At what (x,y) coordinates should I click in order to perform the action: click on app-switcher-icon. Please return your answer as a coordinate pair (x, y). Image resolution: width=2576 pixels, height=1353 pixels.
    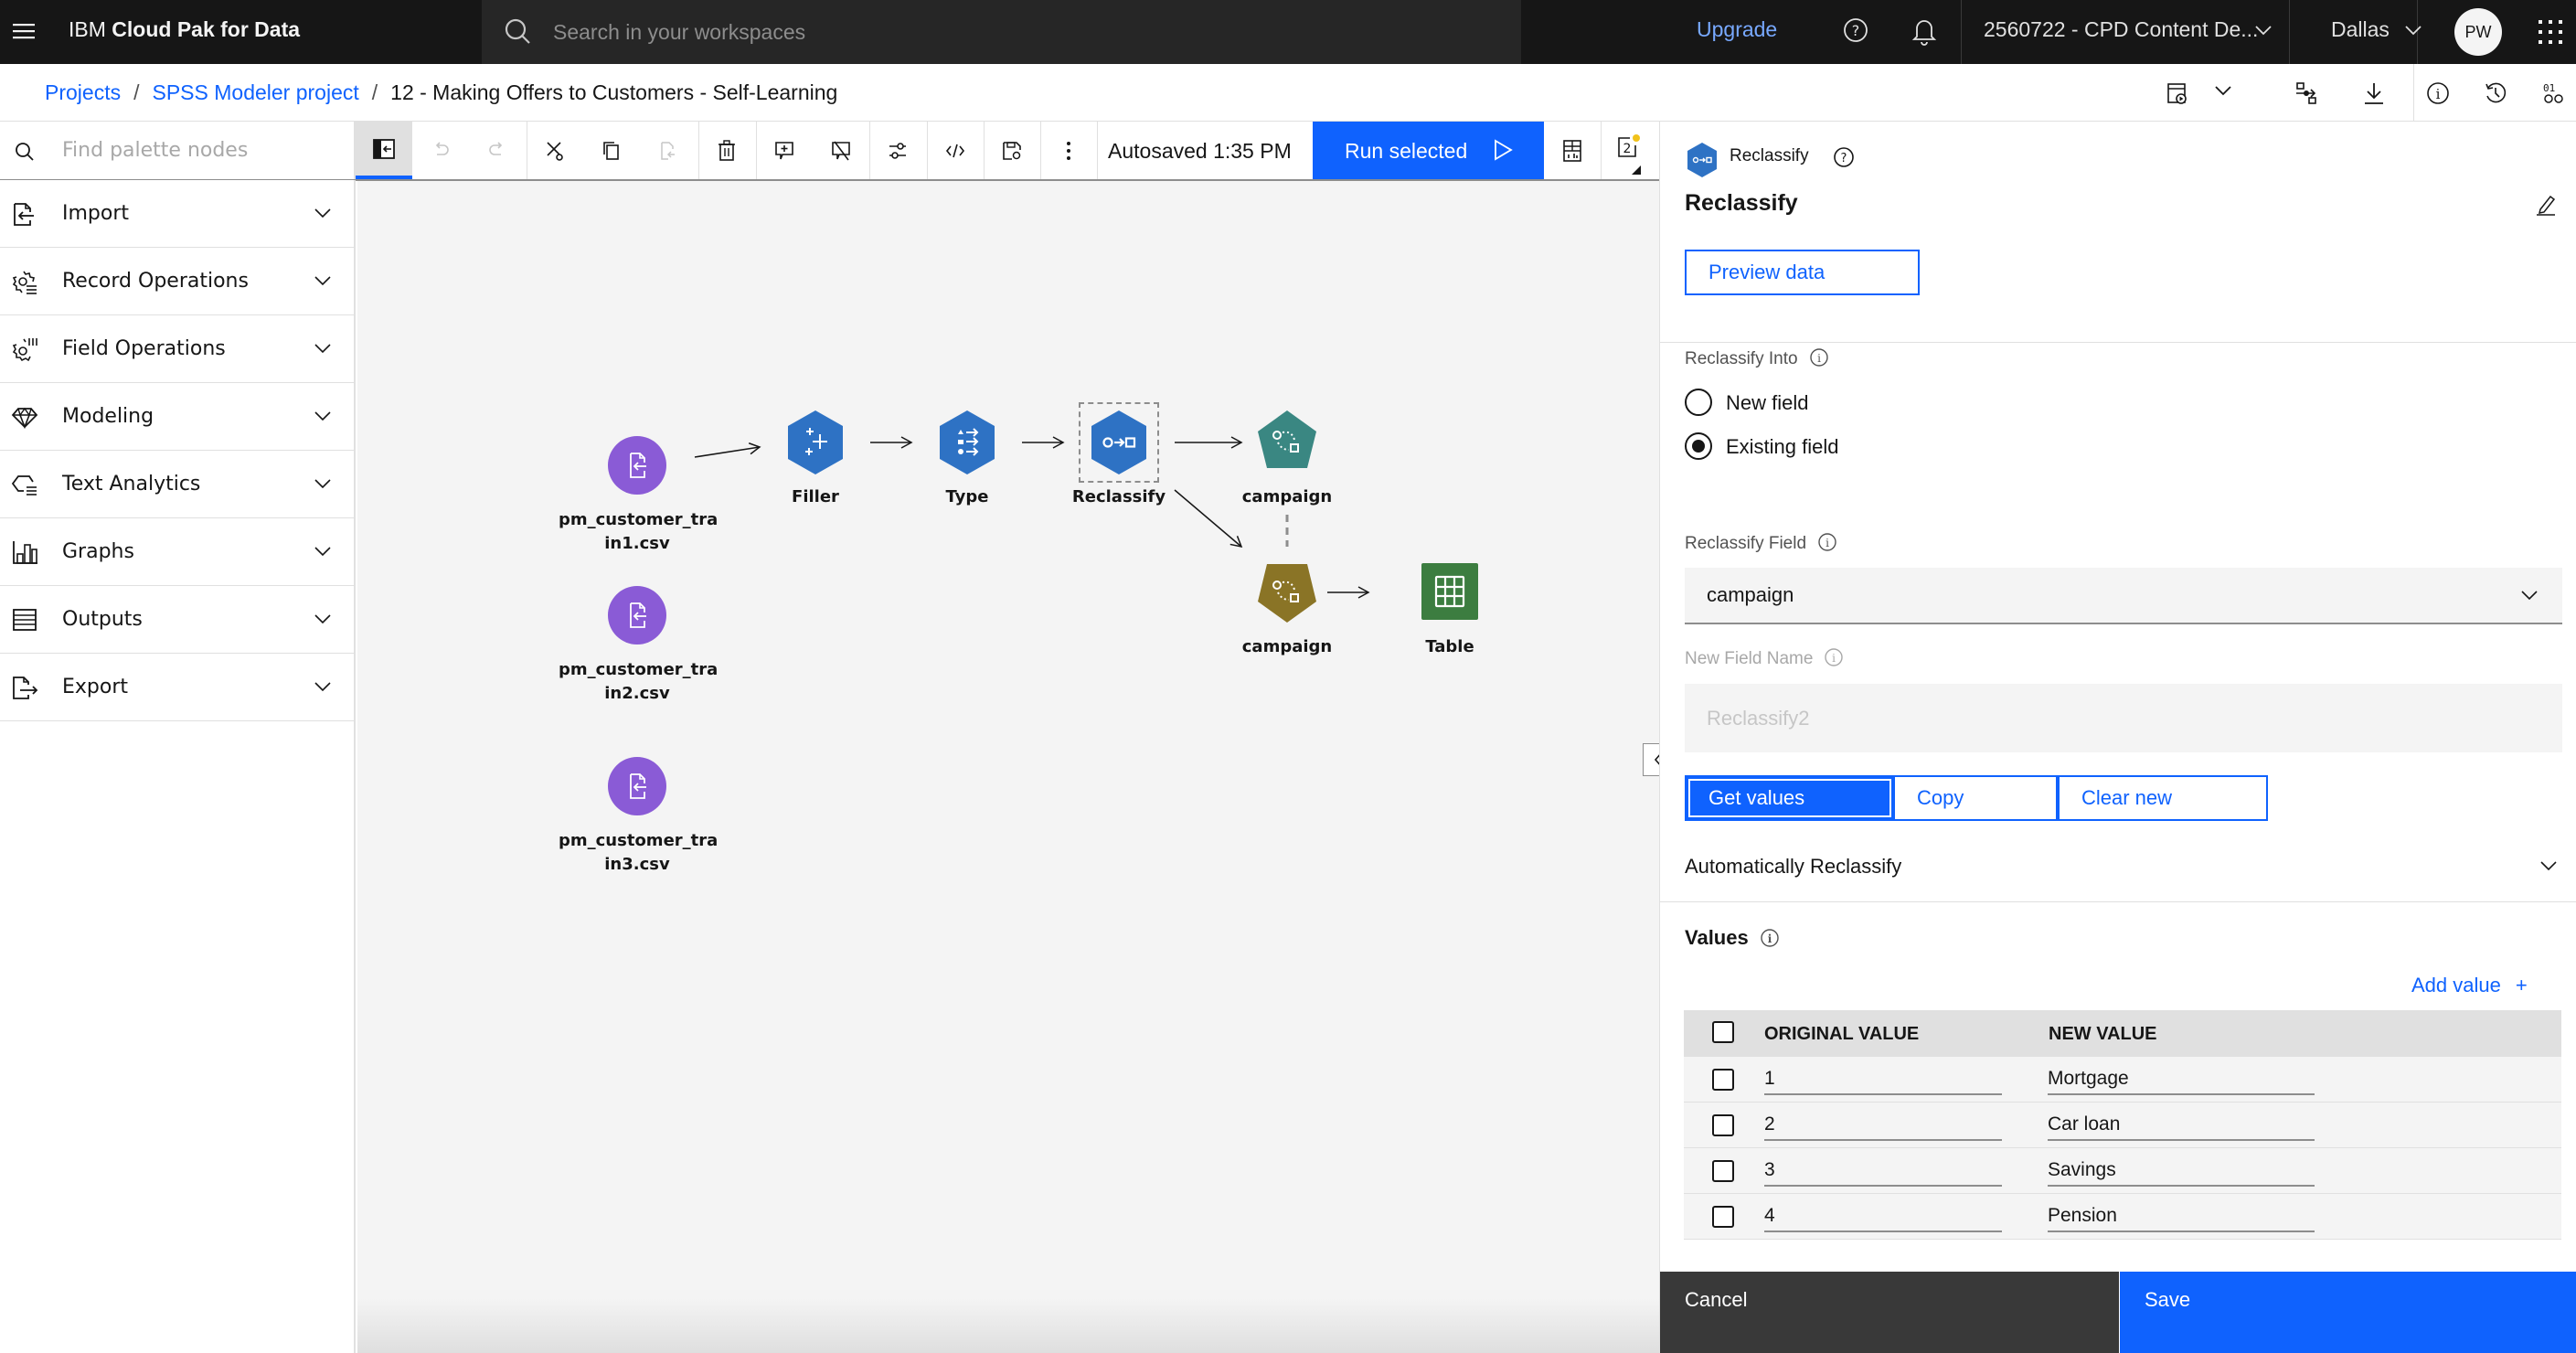
    Looking at the image, I should click on (2550, 32).